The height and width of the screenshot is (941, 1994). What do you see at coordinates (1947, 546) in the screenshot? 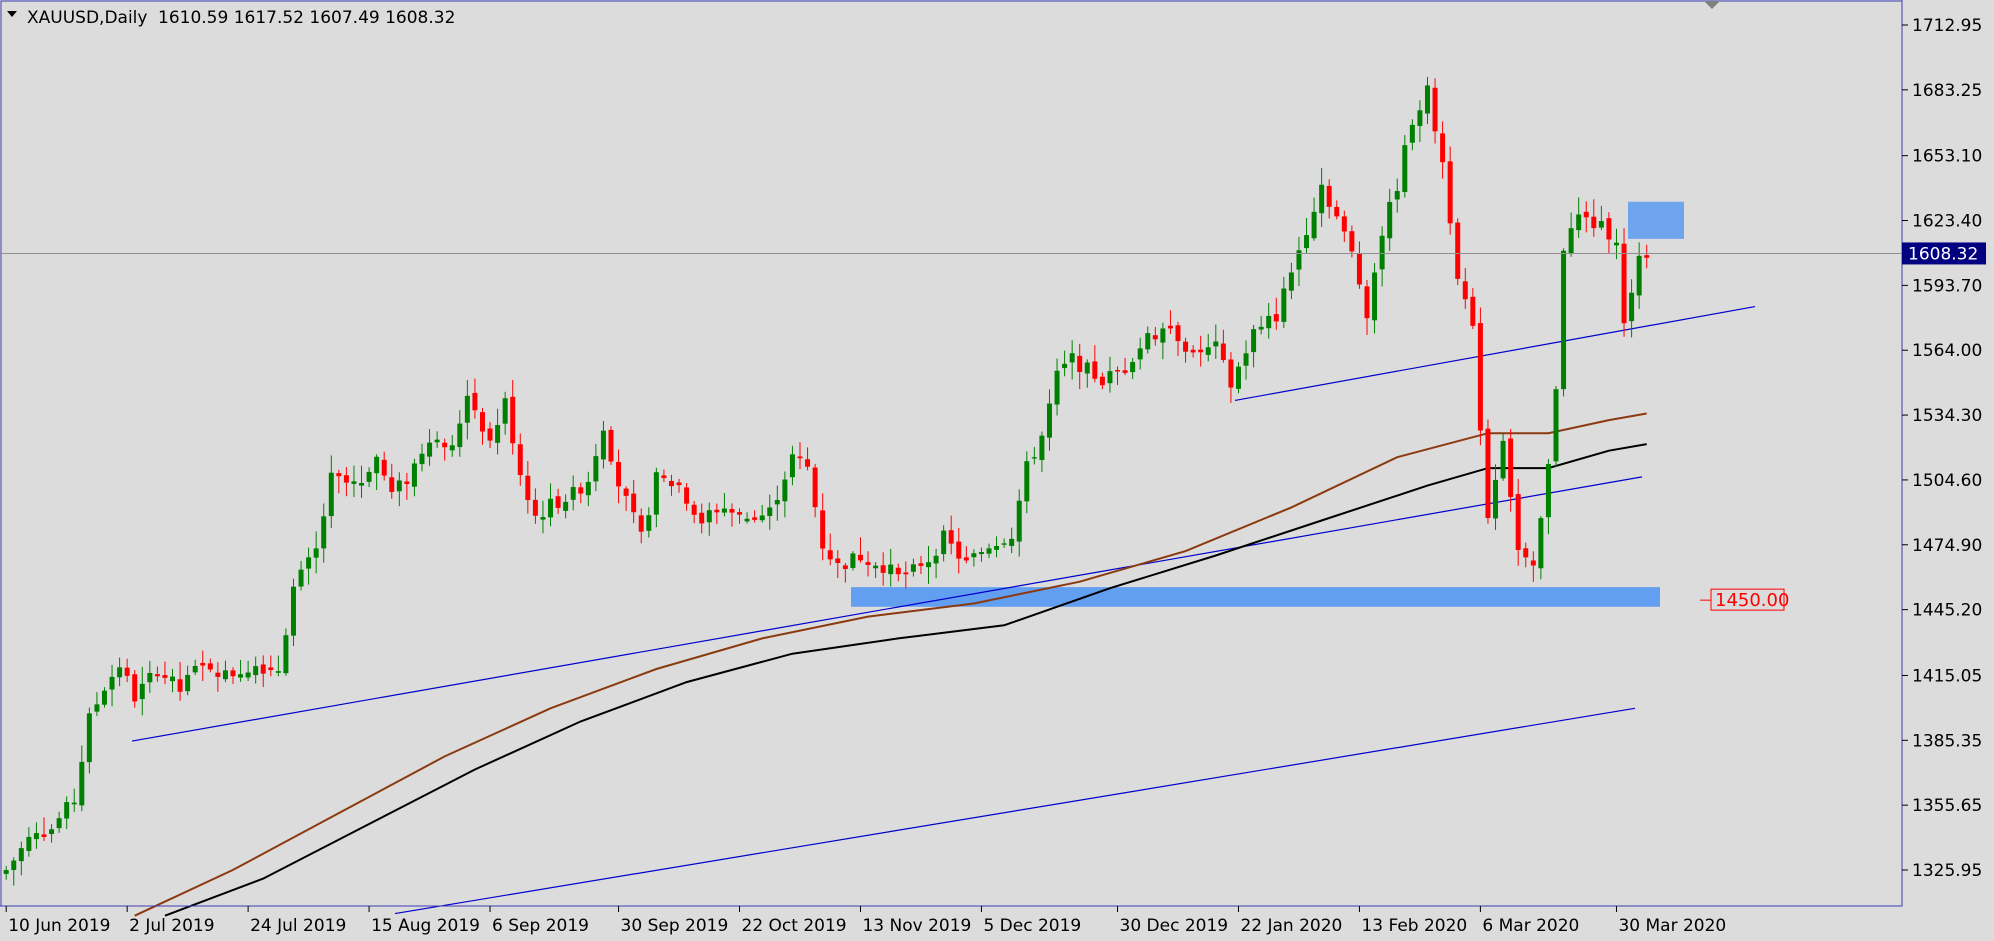
I see `y-tick-label: 1474.90` at bounding box center [1947, 546].